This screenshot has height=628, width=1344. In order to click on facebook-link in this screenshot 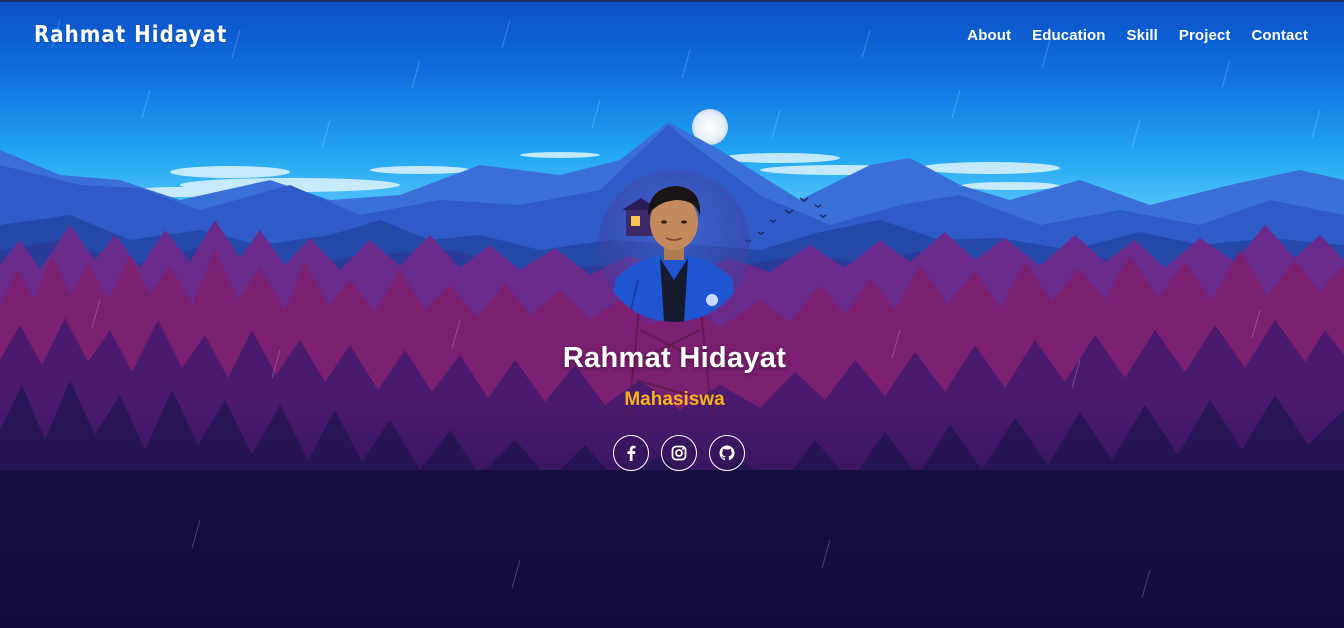, I will do `click(631, 453)`.